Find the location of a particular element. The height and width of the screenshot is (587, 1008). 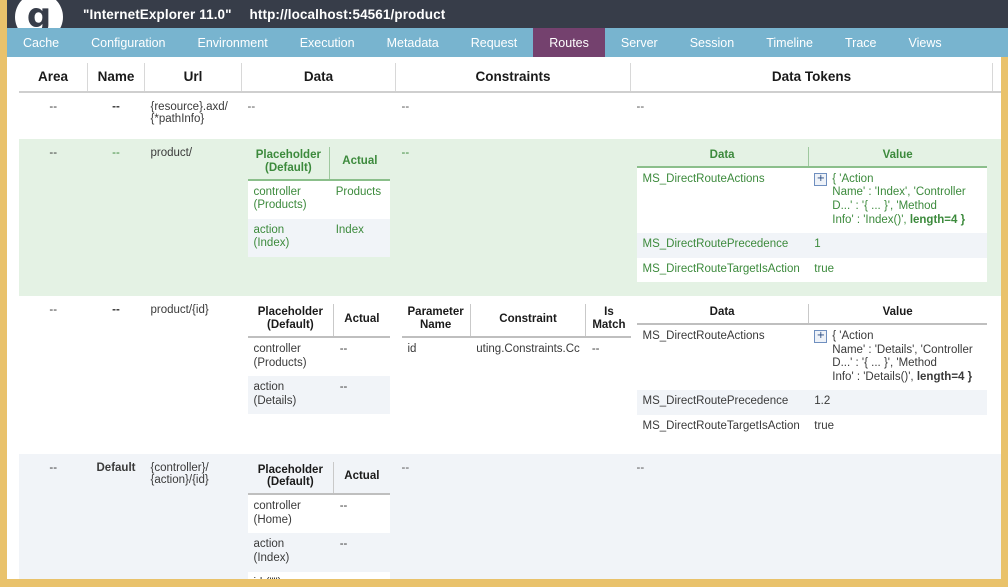

tab-execution: Execution is located at coordinates (327, 42).